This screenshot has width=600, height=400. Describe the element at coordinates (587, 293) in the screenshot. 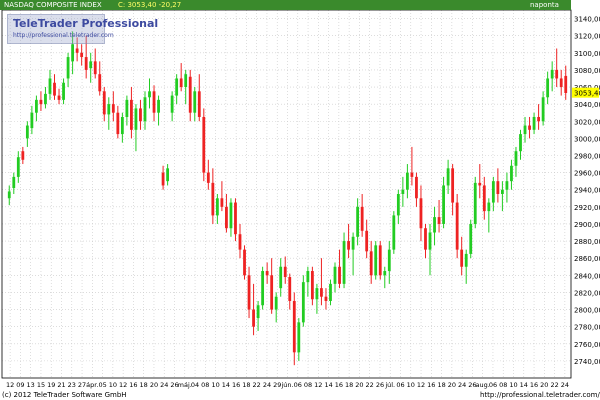

I see `y-tick-label: 2820,00` at that location.